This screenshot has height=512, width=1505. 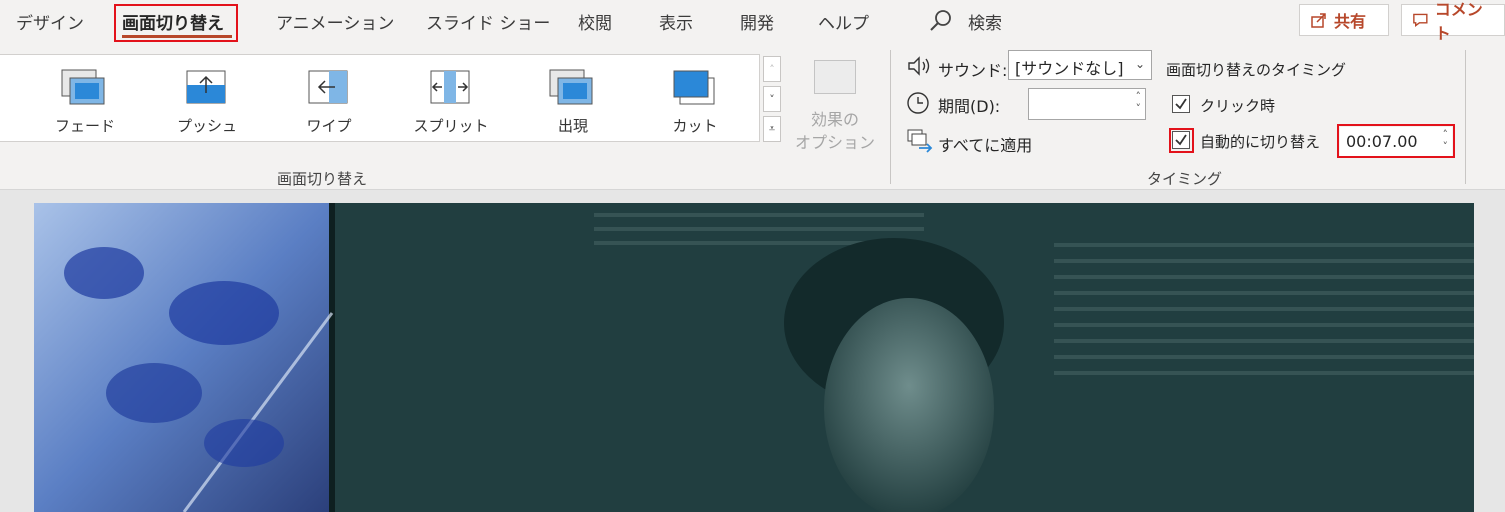 I want to click on checkmark-icon, so click(x=1181, y=104).